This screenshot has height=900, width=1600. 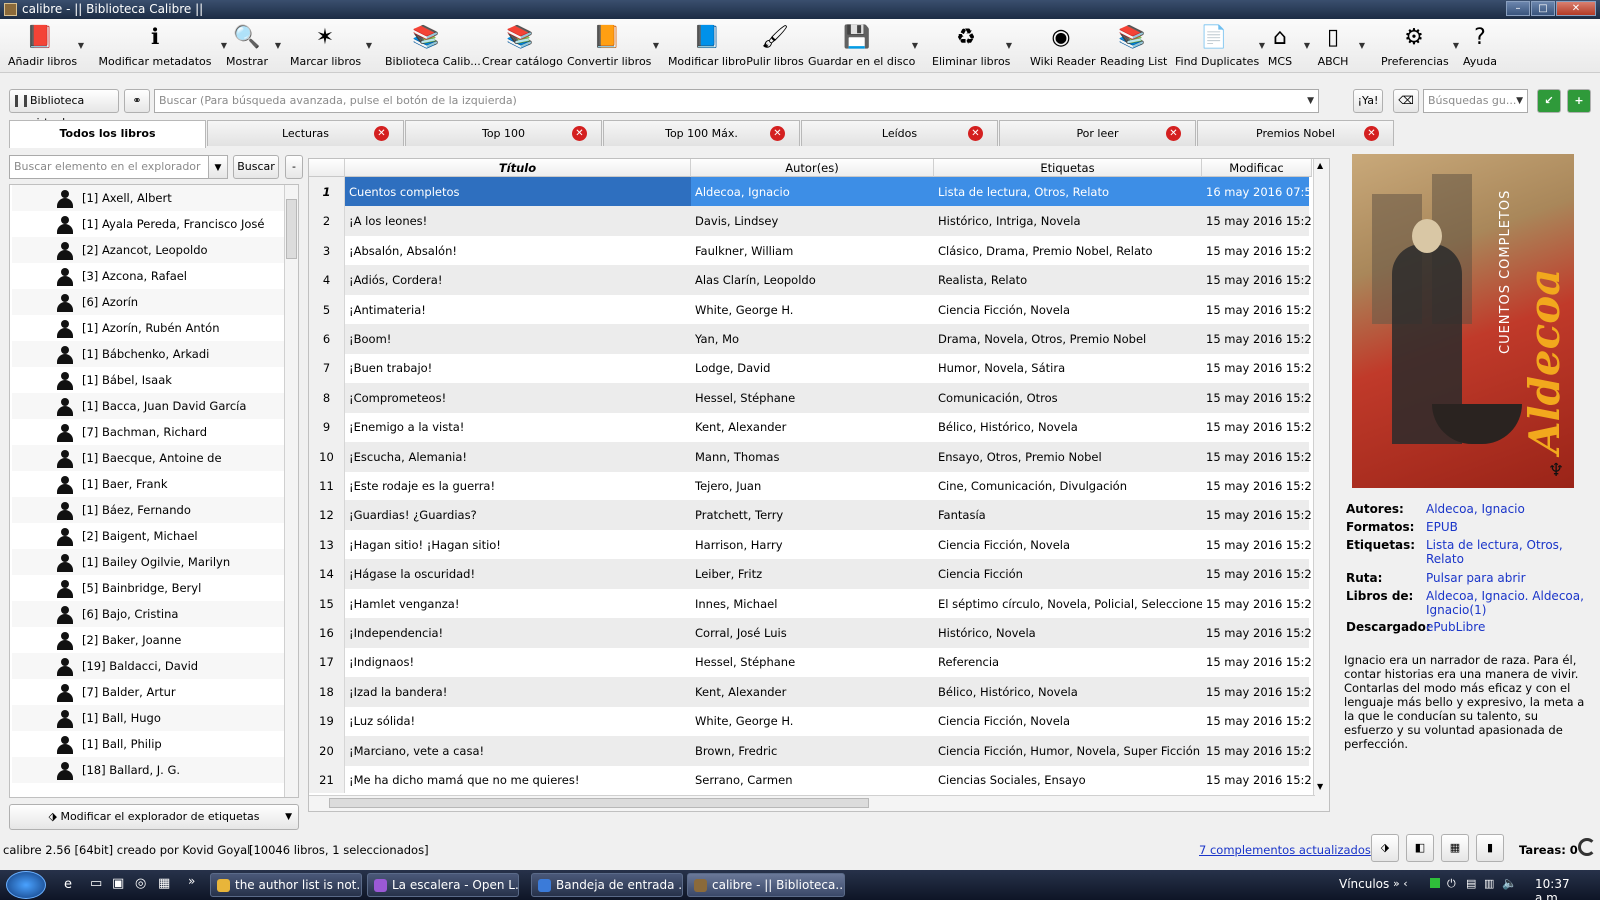 I want to click on detail-value-link: Pulsar para abrir, so click(x=1506, y=578).